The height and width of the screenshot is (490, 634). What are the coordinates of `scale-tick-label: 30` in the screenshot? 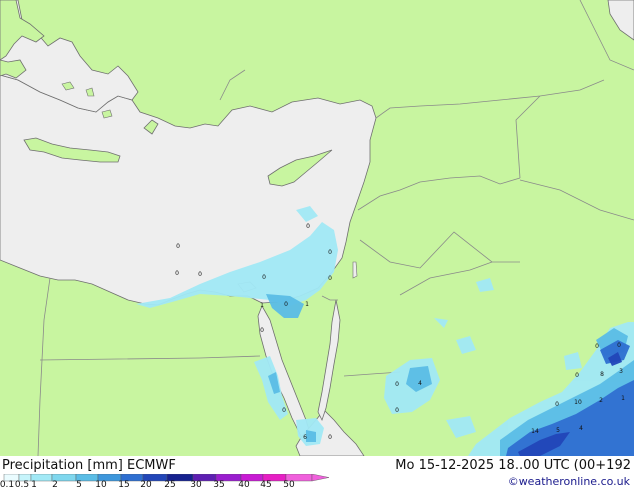 It's located at (196, 485).